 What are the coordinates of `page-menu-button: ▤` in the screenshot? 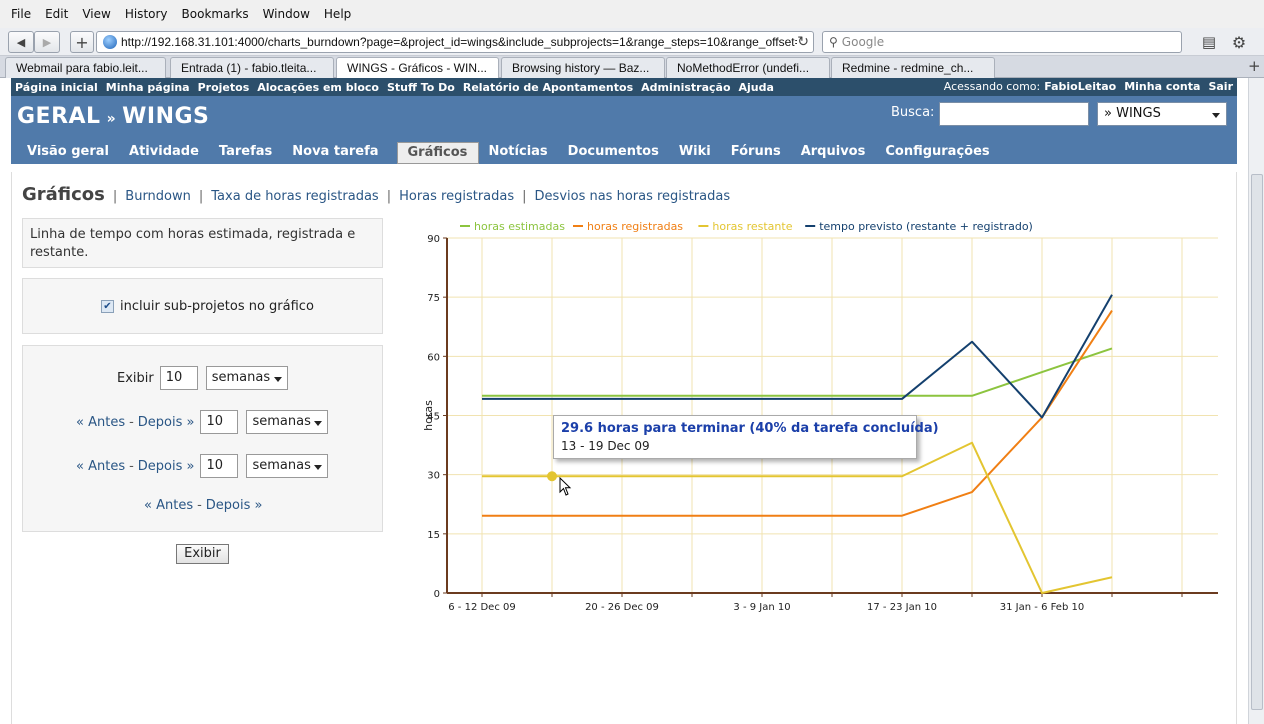 It's located at (1209, 42).